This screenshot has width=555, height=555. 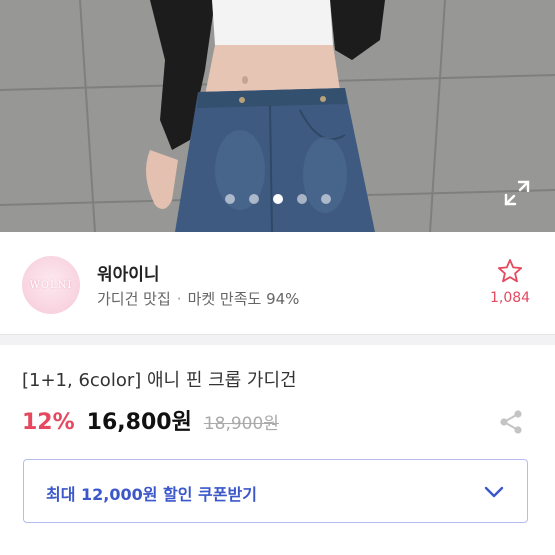 What do you see at coordinates (139, 422) in the screenshot?
I see `sale-price: 16,800원` at bounding box center [139, 422].